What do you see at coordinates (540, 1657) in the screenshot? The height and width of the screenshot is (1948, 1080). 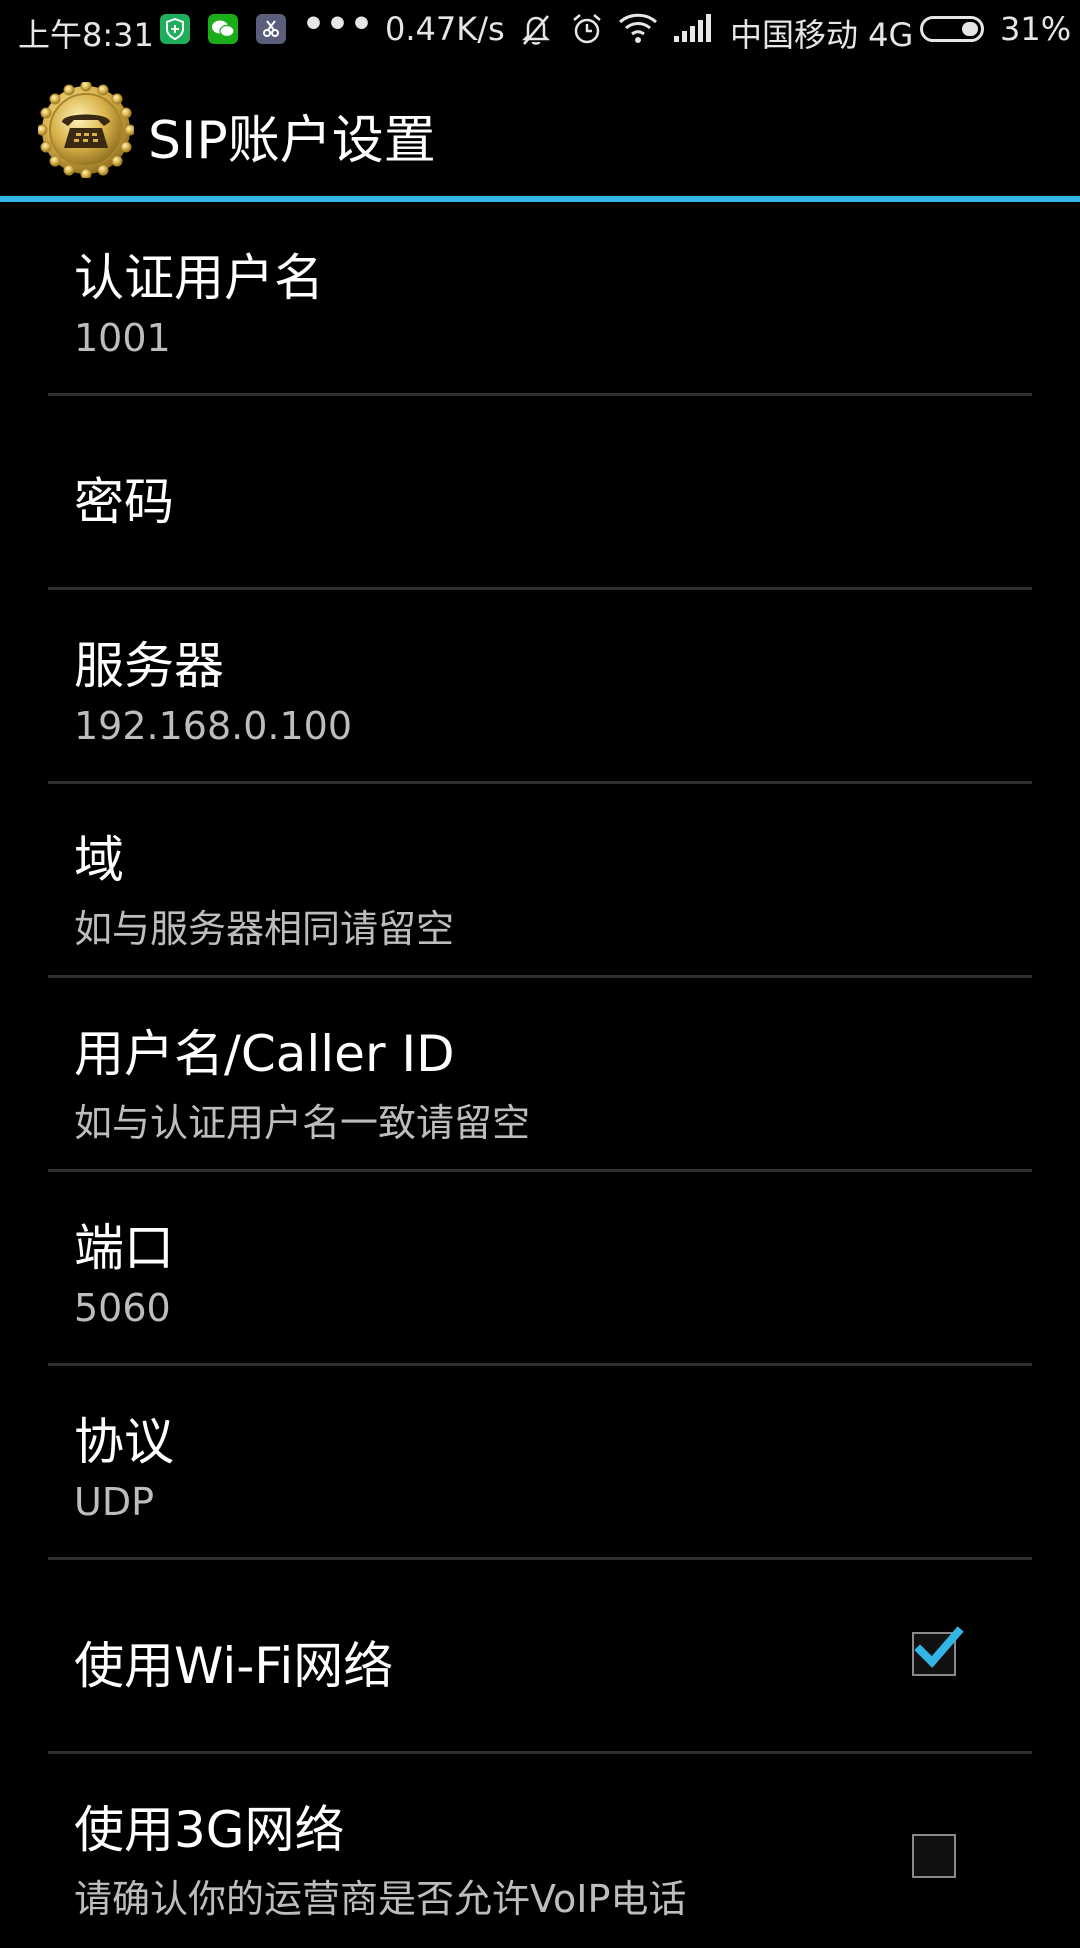 I see `pref-use-wifi: 使用Wi-Fi网络` at bounding box center [540, 1657].